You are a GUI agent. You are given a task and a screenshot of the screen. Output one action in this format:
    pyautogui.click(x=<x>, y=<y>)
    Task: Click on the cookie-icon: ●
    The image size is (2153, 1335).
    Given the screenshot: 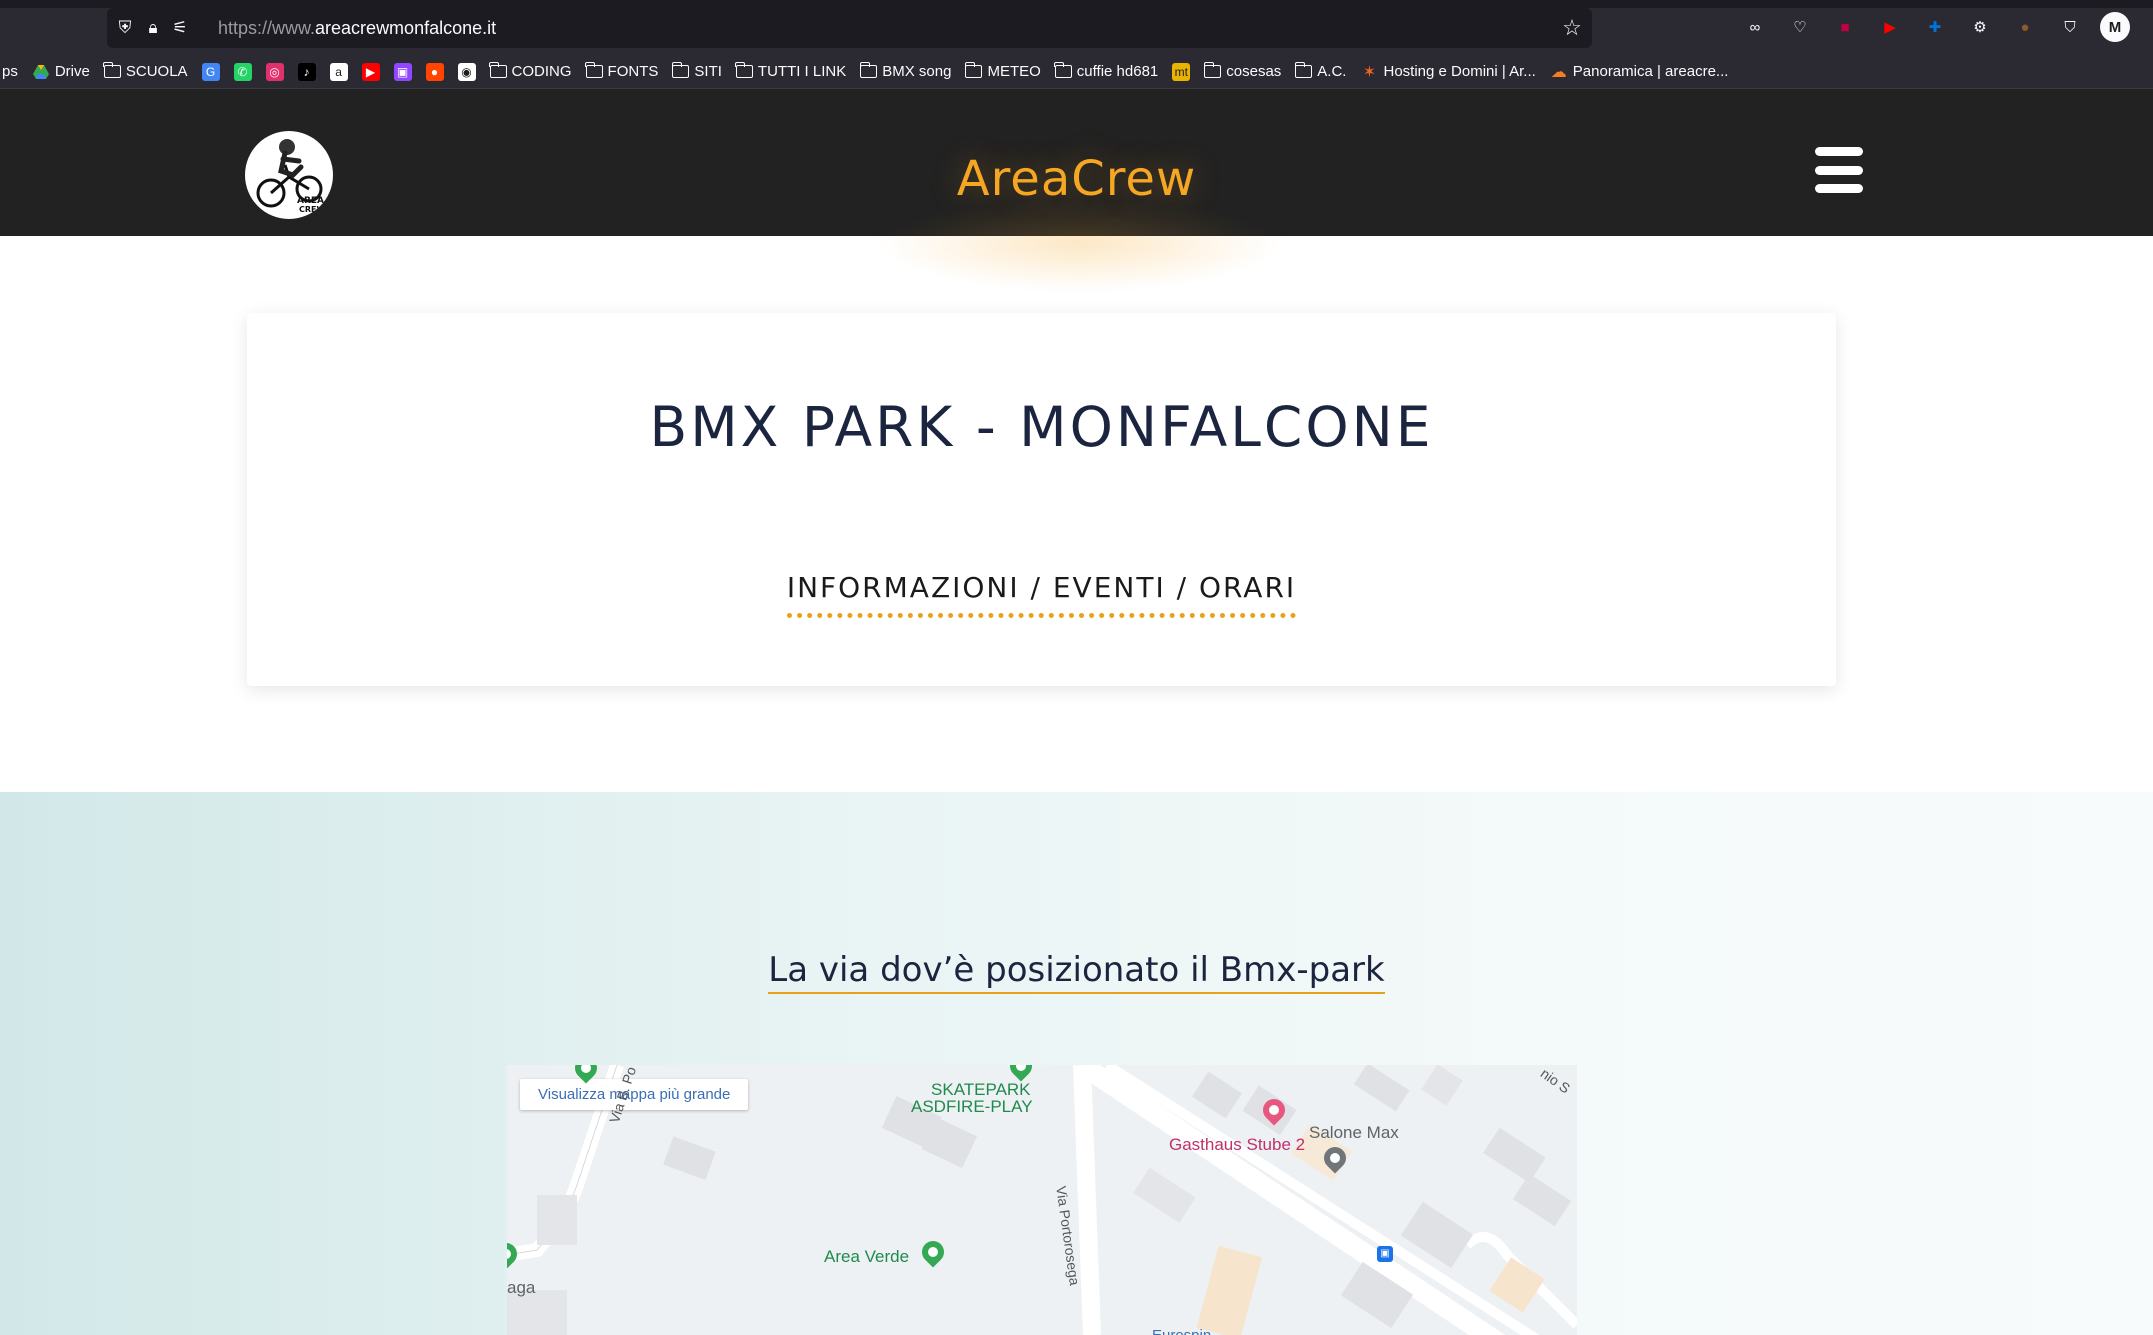 What is the action you would take?
    pyautogui.click(x=2025, y=27)
    